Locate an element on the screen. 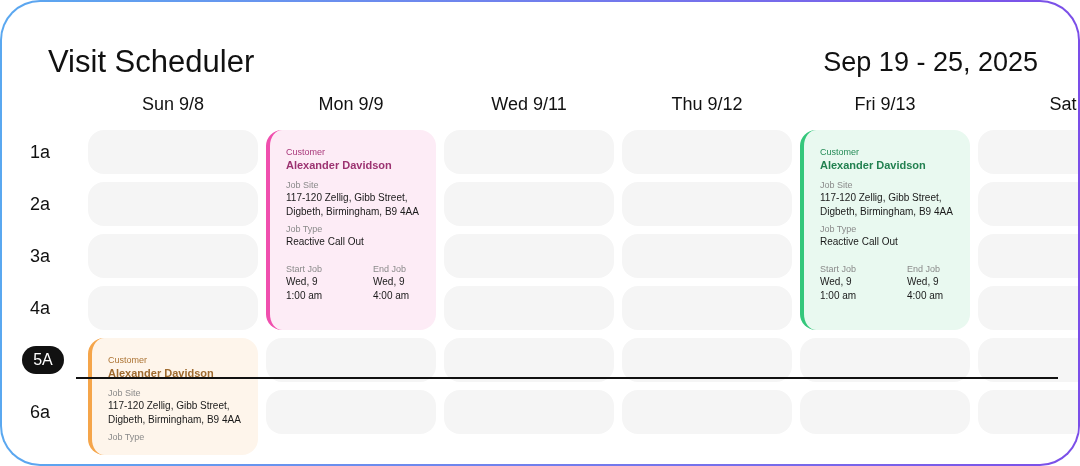  day-header: Mon 9/9 is located at coordinates (351, 104).